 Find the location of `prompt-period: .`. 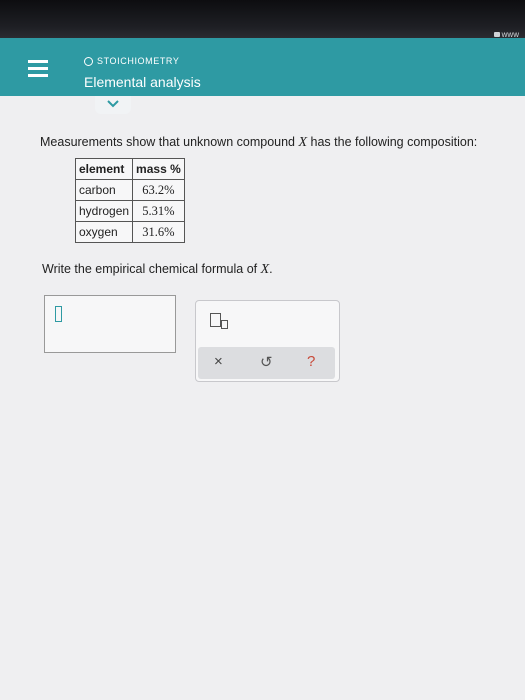

prompt-period: . is located at coordinates (271, 269).